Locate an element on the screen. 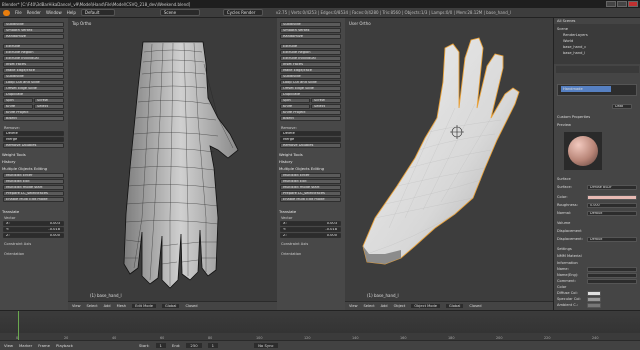  tool-extrude-region-button: Extrude Region is located at coordinates (310, 52).